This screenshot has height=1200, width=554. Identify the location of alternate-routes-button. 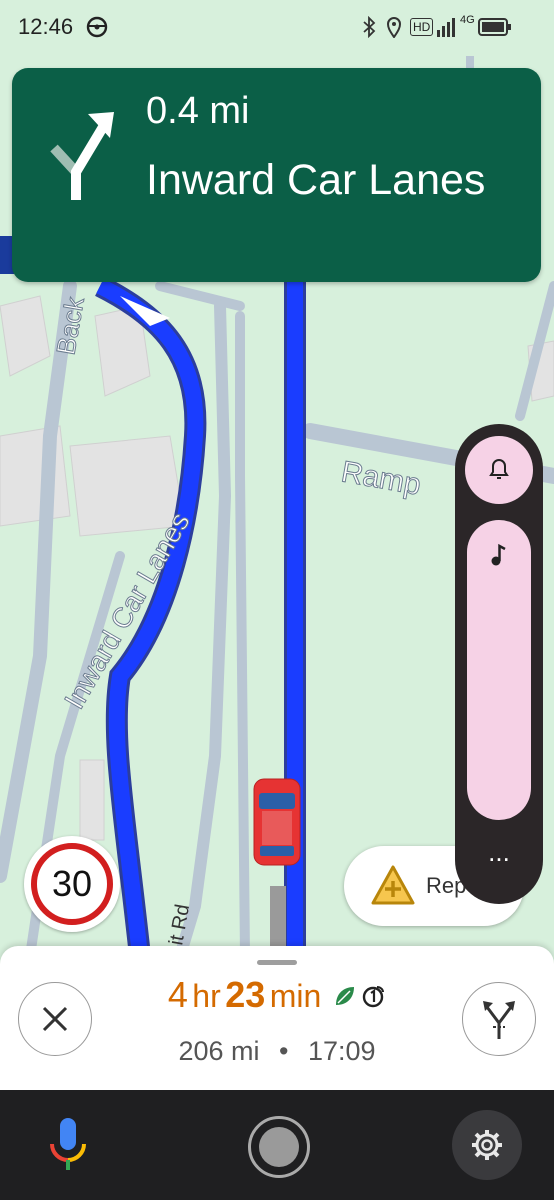
(499, 1019).